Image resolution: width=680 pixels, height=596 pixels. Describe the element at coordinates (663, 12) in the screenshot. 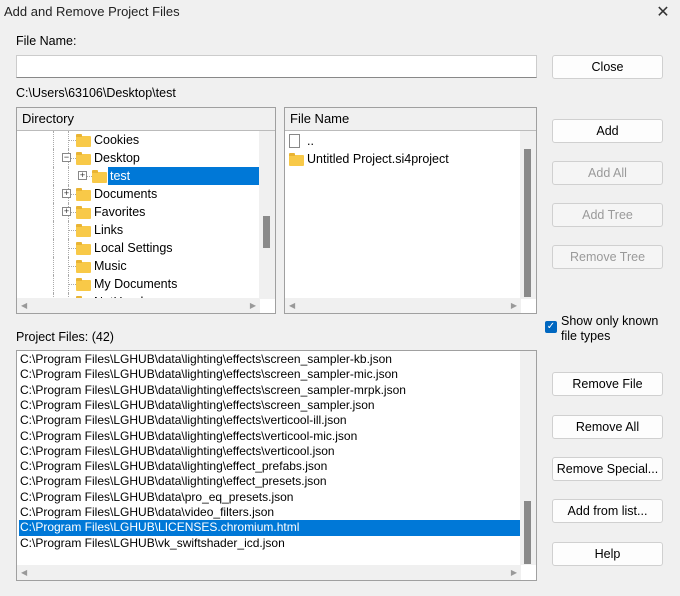

I see `close-icon: ✕` at that location.